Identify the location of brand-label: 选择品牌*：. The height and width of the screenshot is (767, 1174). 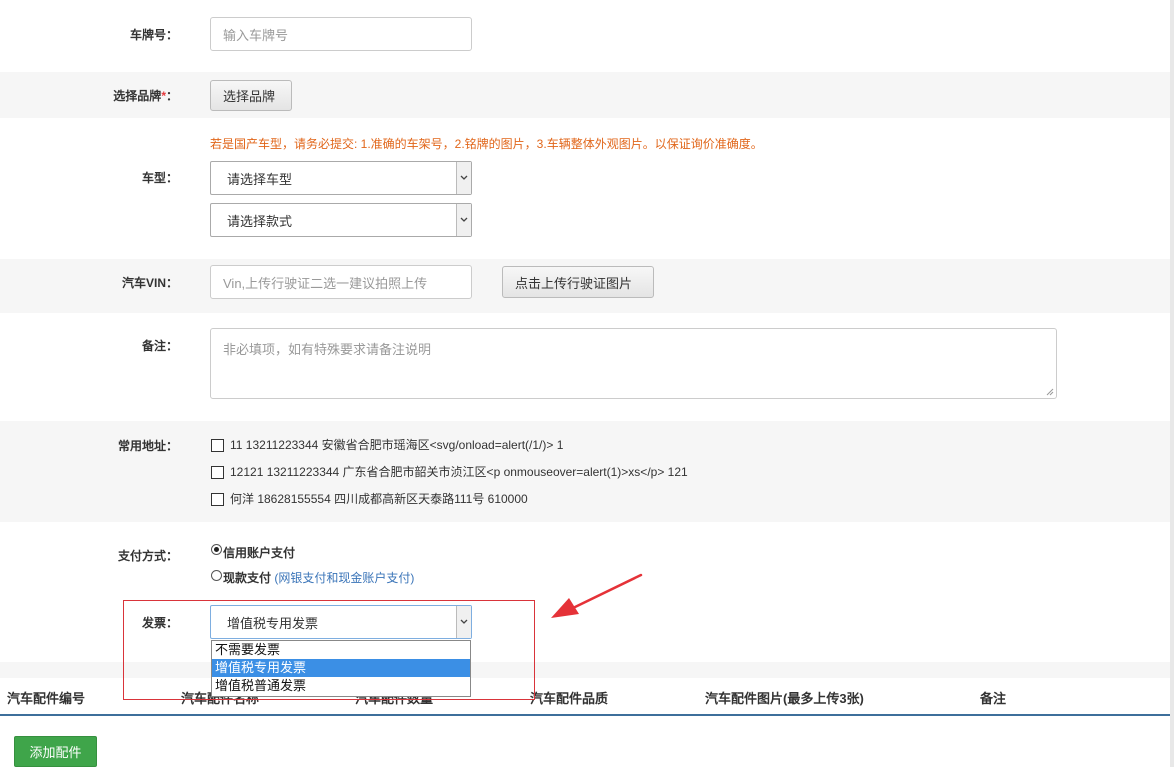
(89, 95).